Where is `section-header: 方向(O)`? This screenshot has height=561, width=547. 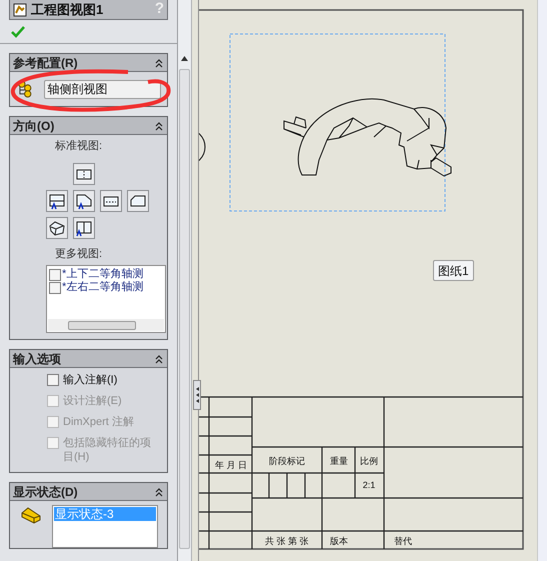 section-header: 方向(O) is located at coordinates (88, 126).